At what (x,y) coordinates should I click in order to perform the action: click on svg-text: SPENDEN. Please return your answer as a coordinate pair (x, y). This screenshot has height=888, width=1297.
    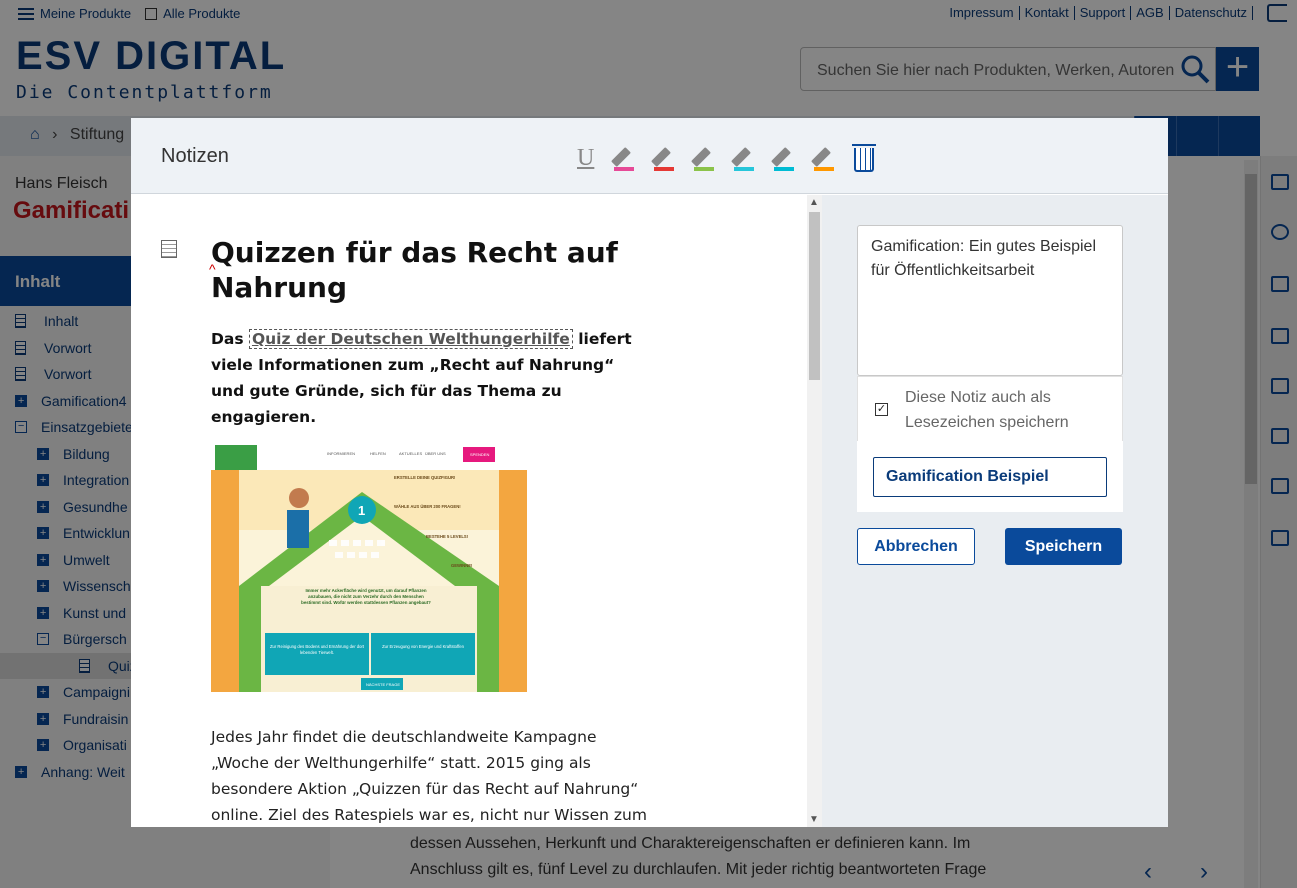
    Looking at the image, I should click on (479, 454).